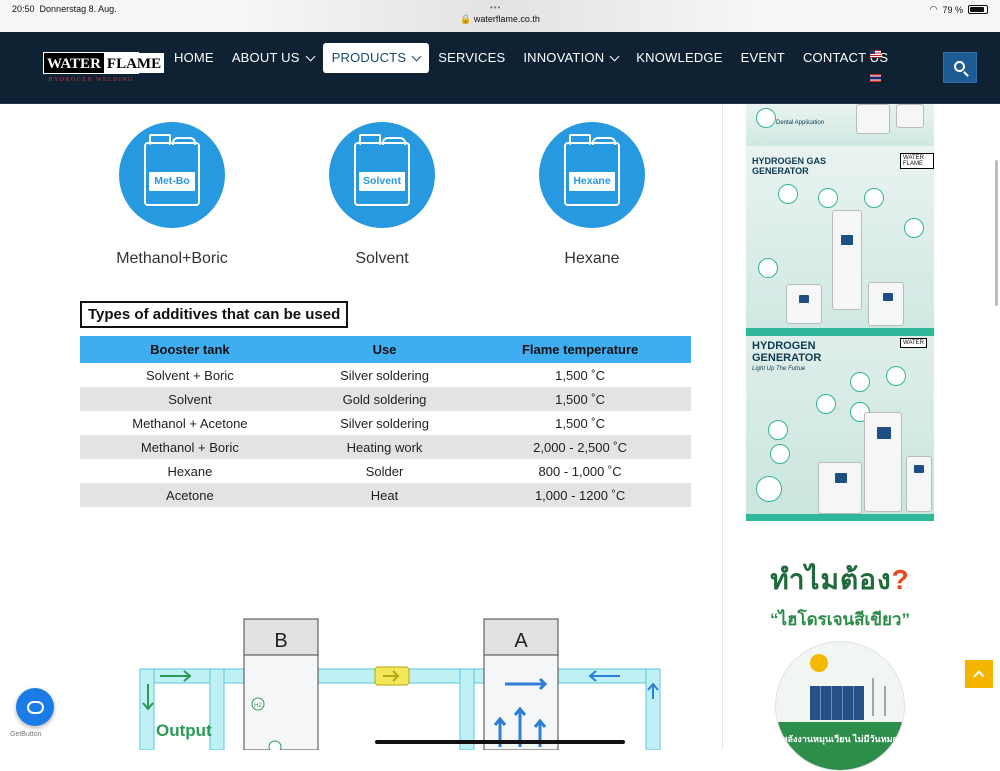  Describe the element at coordinates (840, 125) in the screenshot. I see `banner-dental-application: Dental Application` at that location.